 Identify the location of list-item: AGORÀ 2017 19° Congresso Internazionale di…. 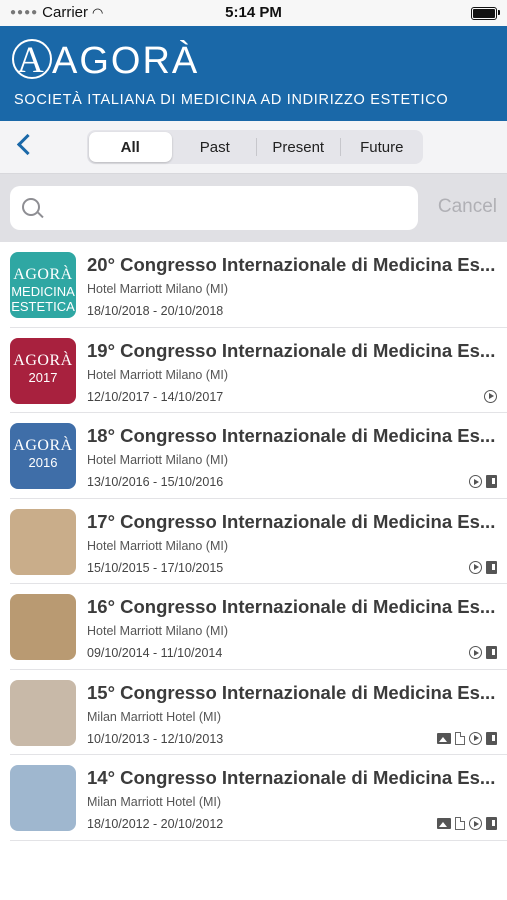
(253, 370).